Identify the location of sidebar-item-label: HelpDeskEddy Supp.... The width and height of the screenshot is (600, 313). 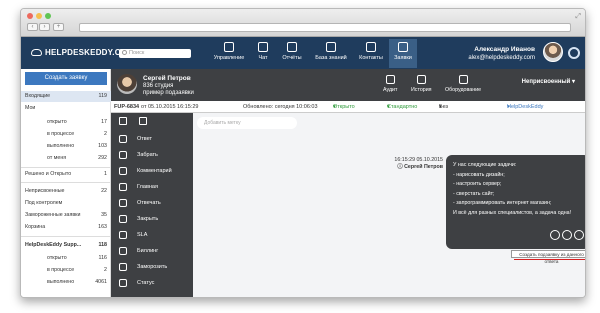
(53, 245).